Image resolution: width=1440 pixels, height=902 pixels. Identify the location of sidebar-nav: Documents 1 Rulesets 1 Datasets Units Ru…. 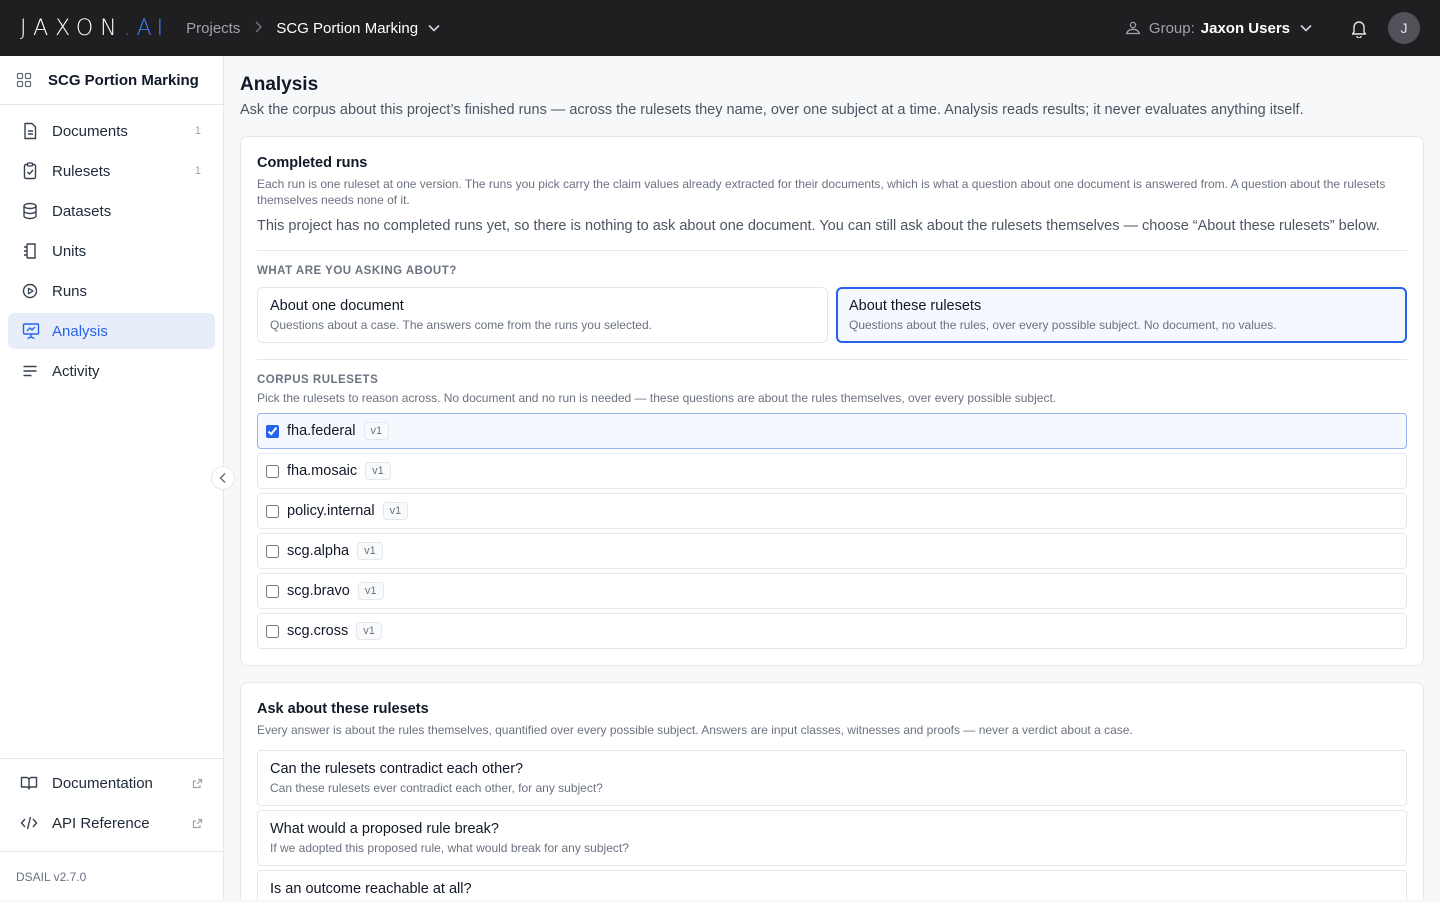
(111, 247).